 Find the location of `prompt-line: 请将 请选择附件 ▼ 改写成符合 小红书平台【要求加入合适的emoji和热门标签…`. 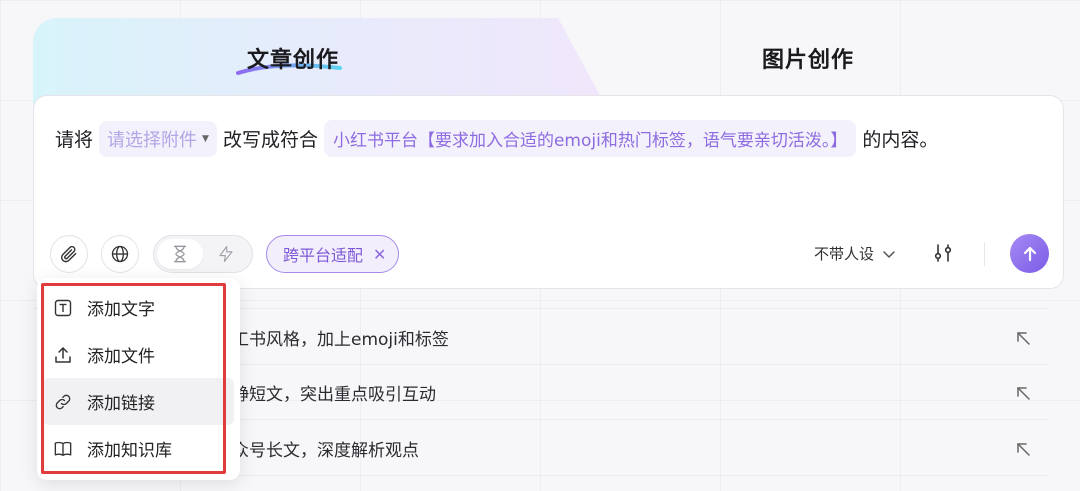

prompt-line: 请将 请选择附件 ▼ 改写成符合 小红书平台【要求加入合适的emoji和热门标签… is located at coordinates (496, 138).